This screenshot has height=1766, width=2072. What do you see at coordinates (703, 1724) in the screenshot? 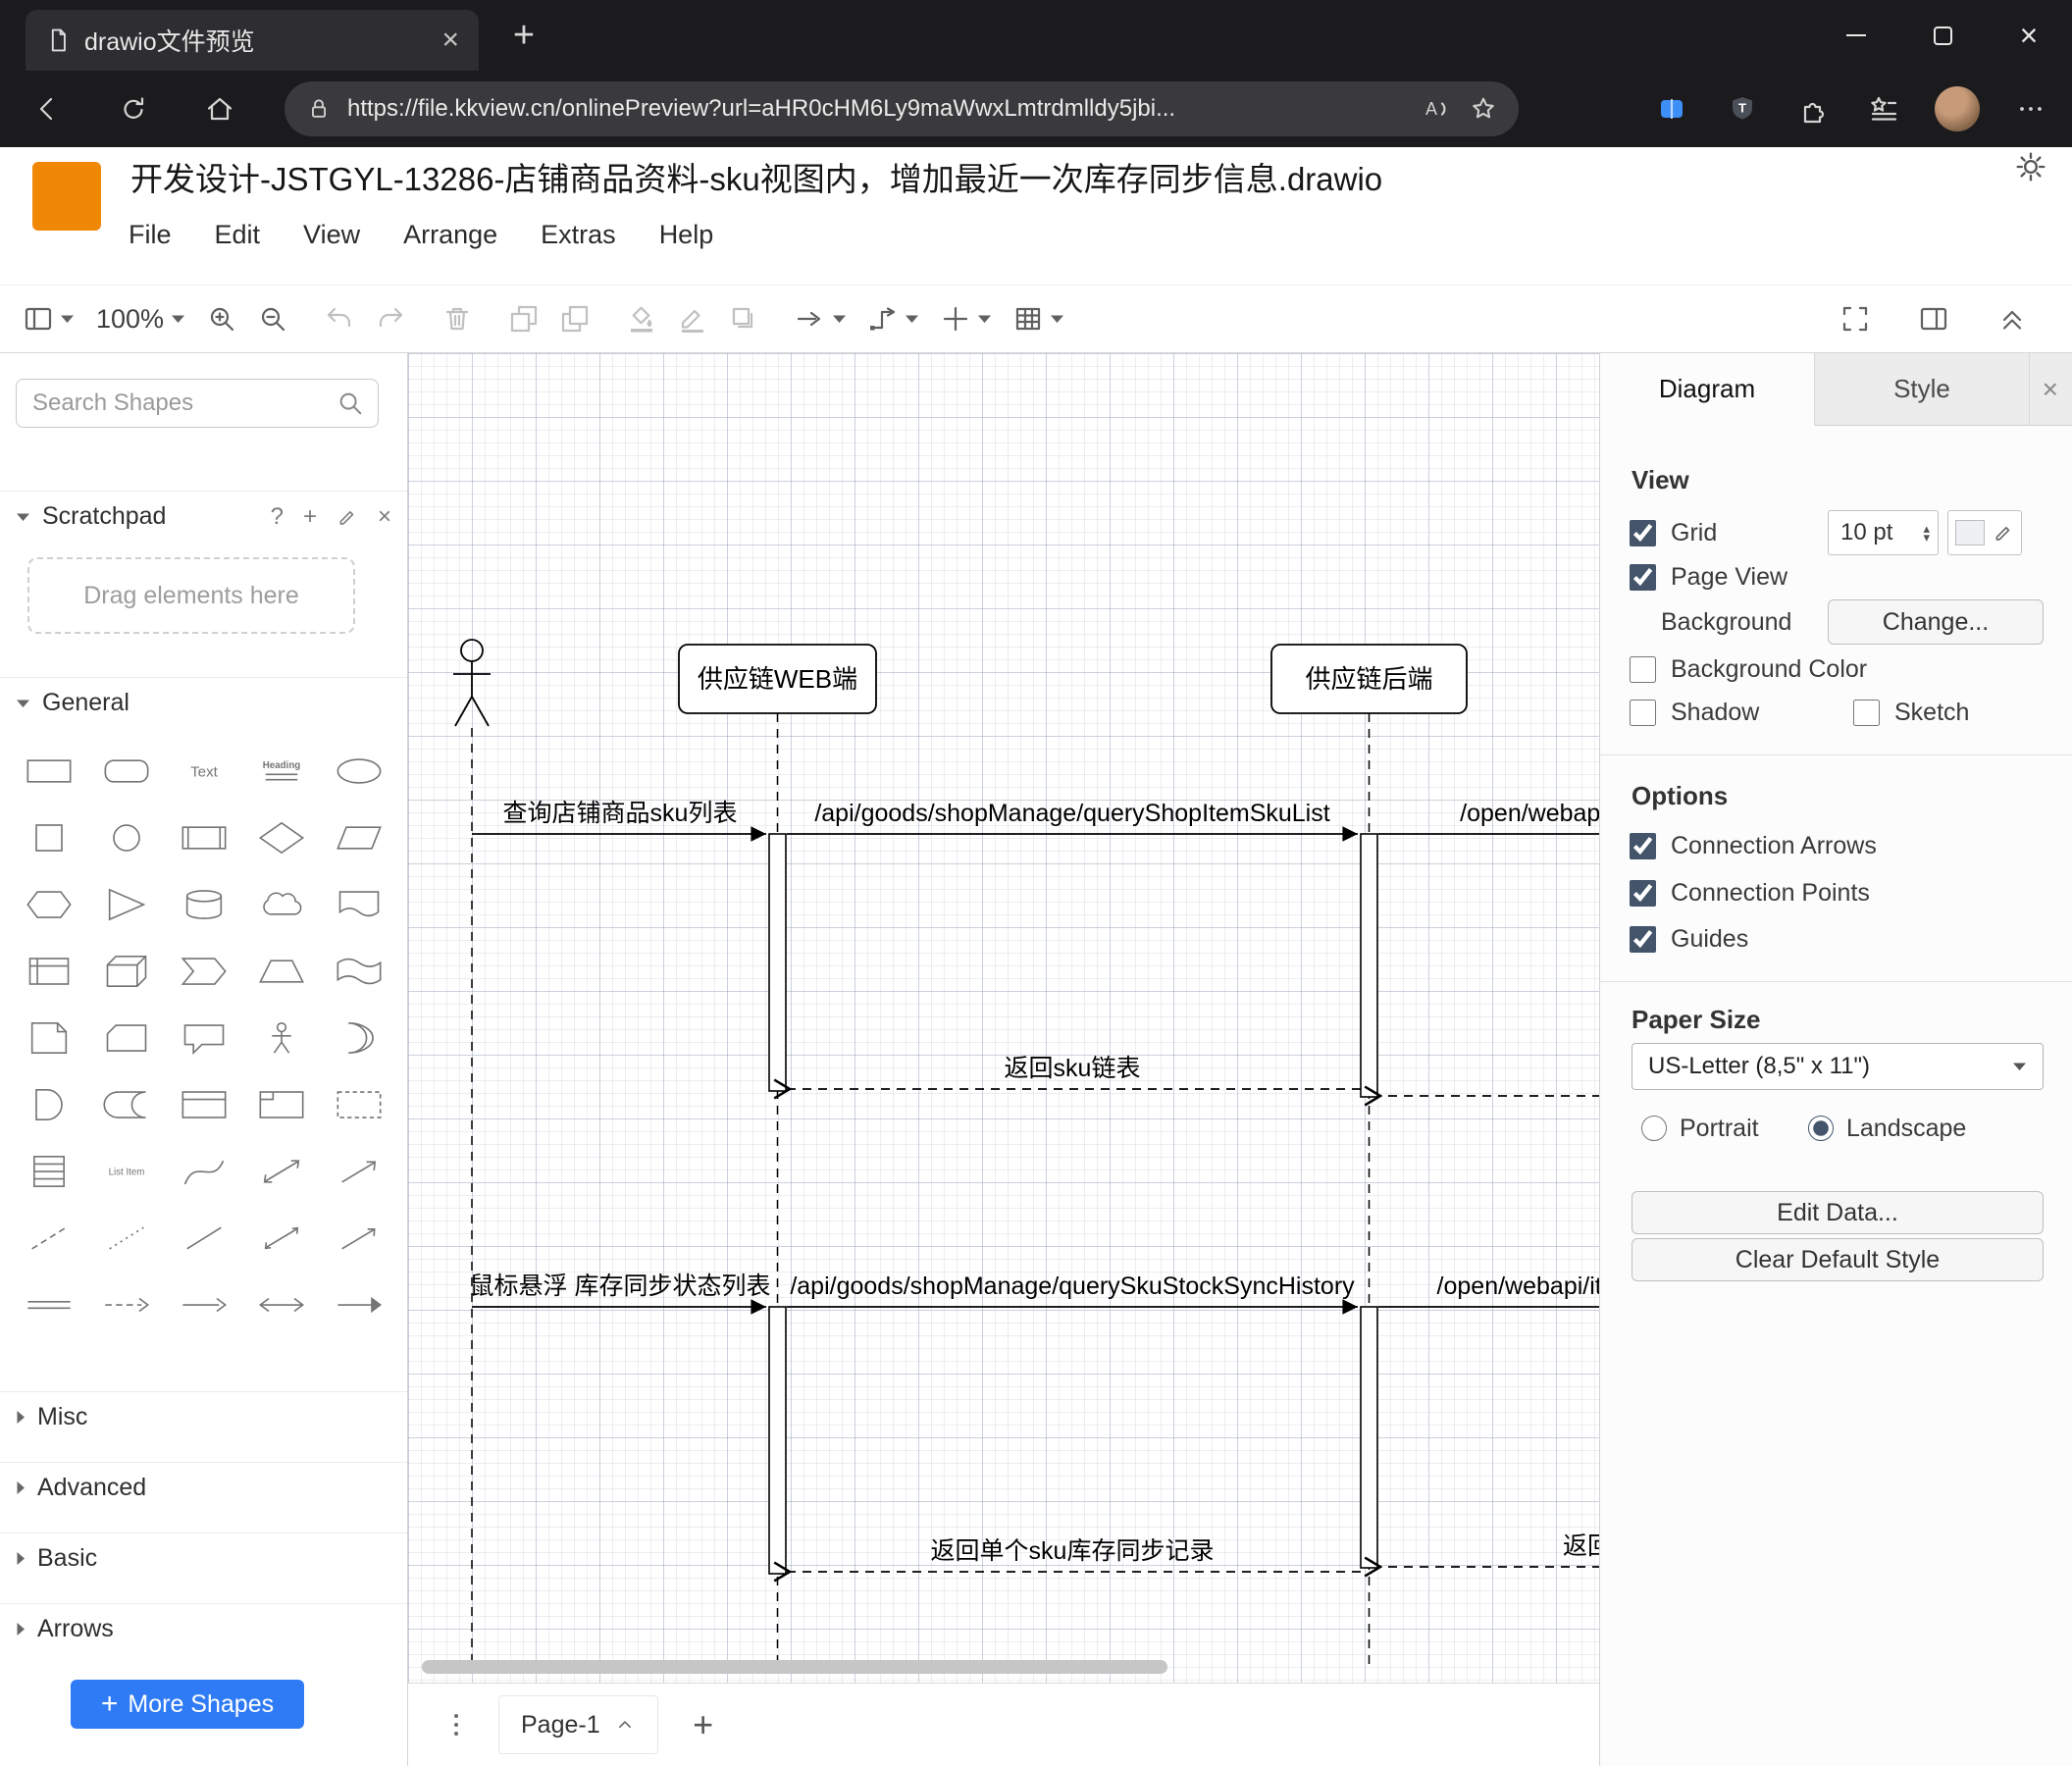
I see `add-page-button: +` at bounding box center [703, 1724].